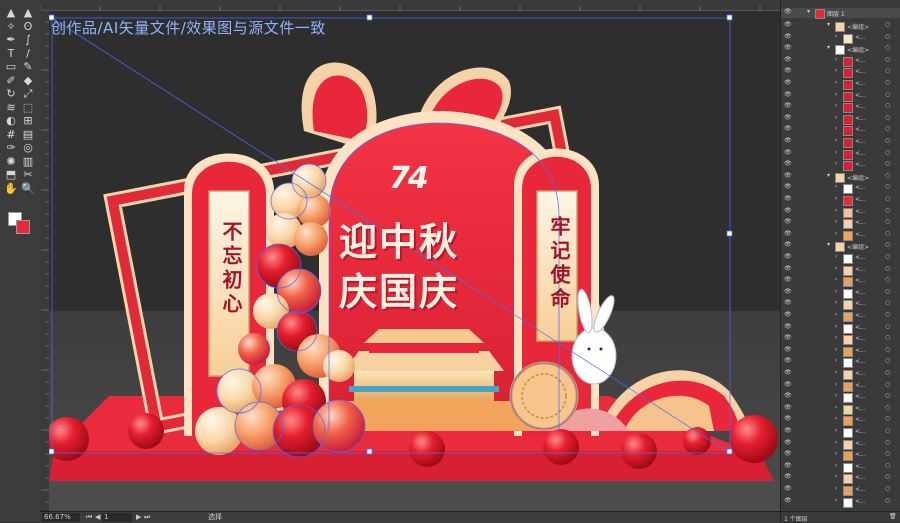 The width and height of the screenshot is (900, 523). I want to click on artboard-nav-last-icon: ⏭, so click(147, 517).